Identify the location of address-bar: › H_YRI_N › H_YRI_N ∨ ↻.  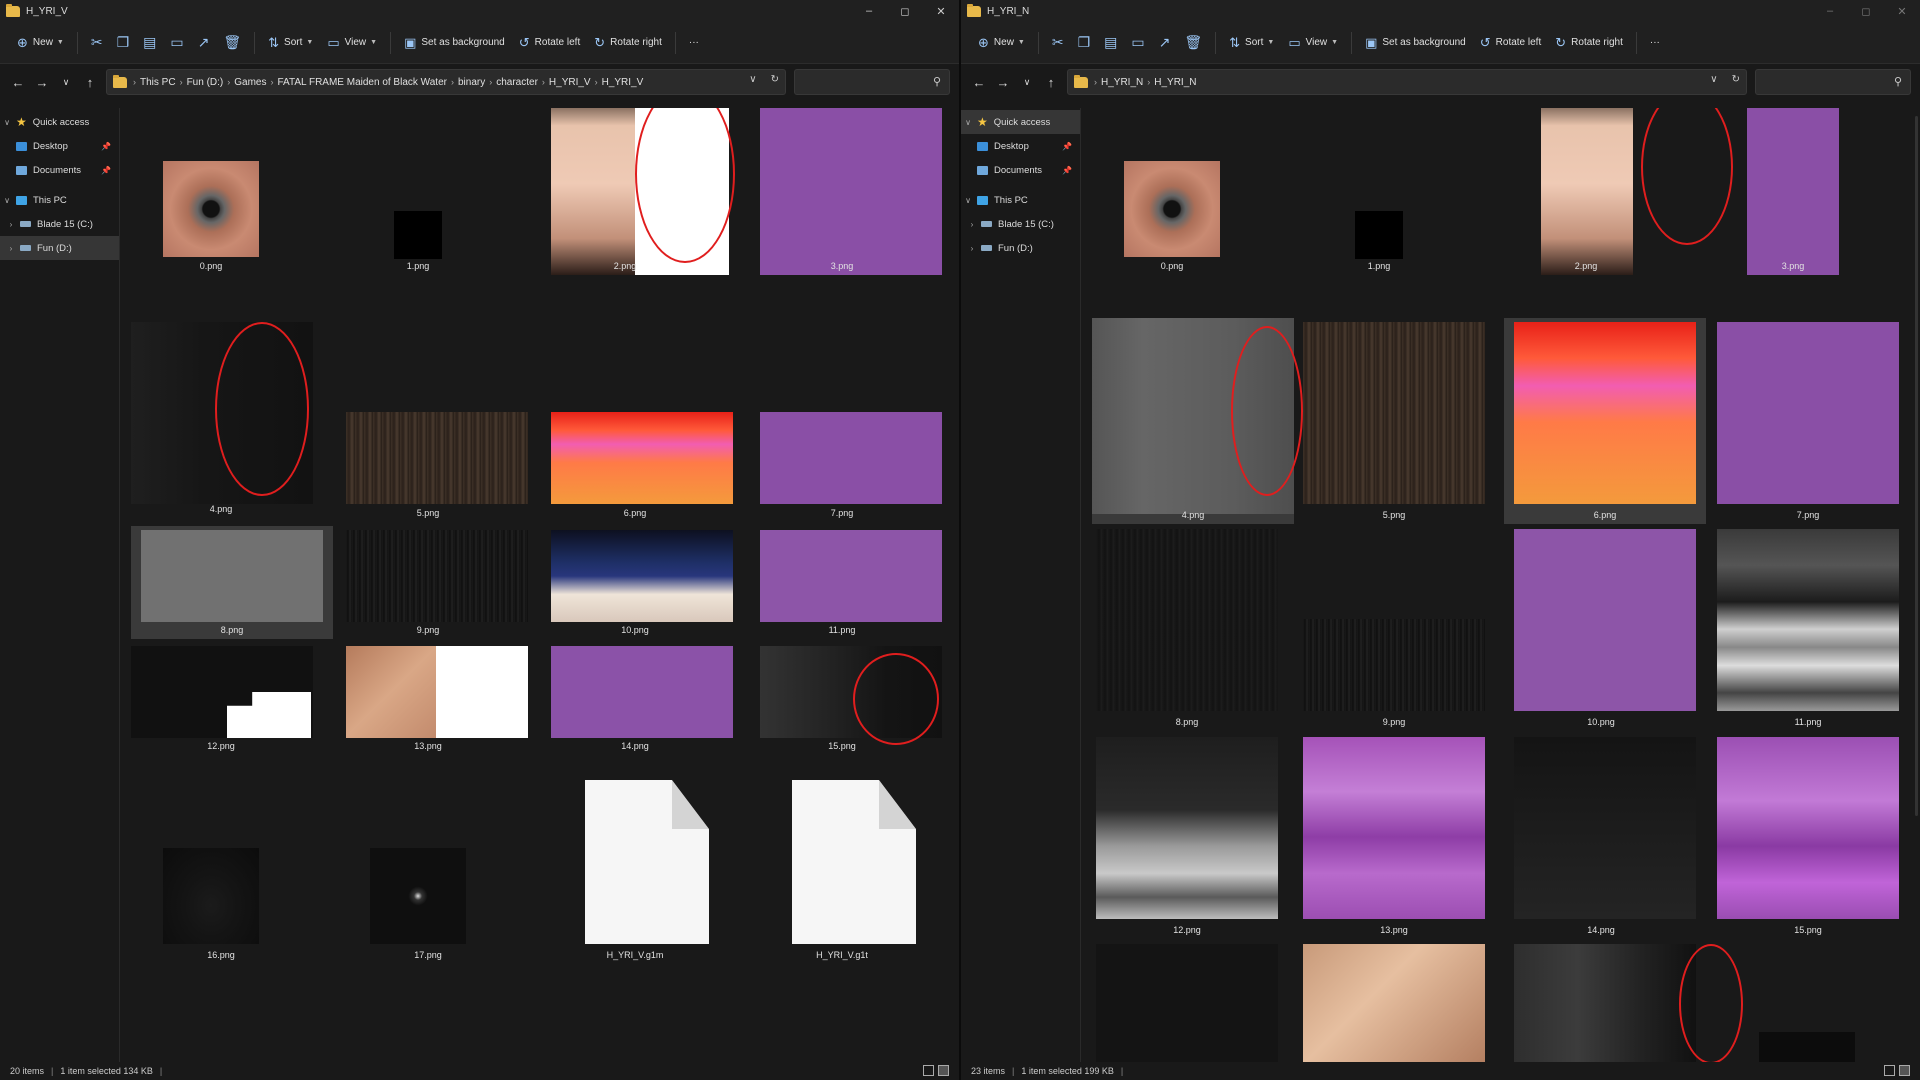
(1407, 82).